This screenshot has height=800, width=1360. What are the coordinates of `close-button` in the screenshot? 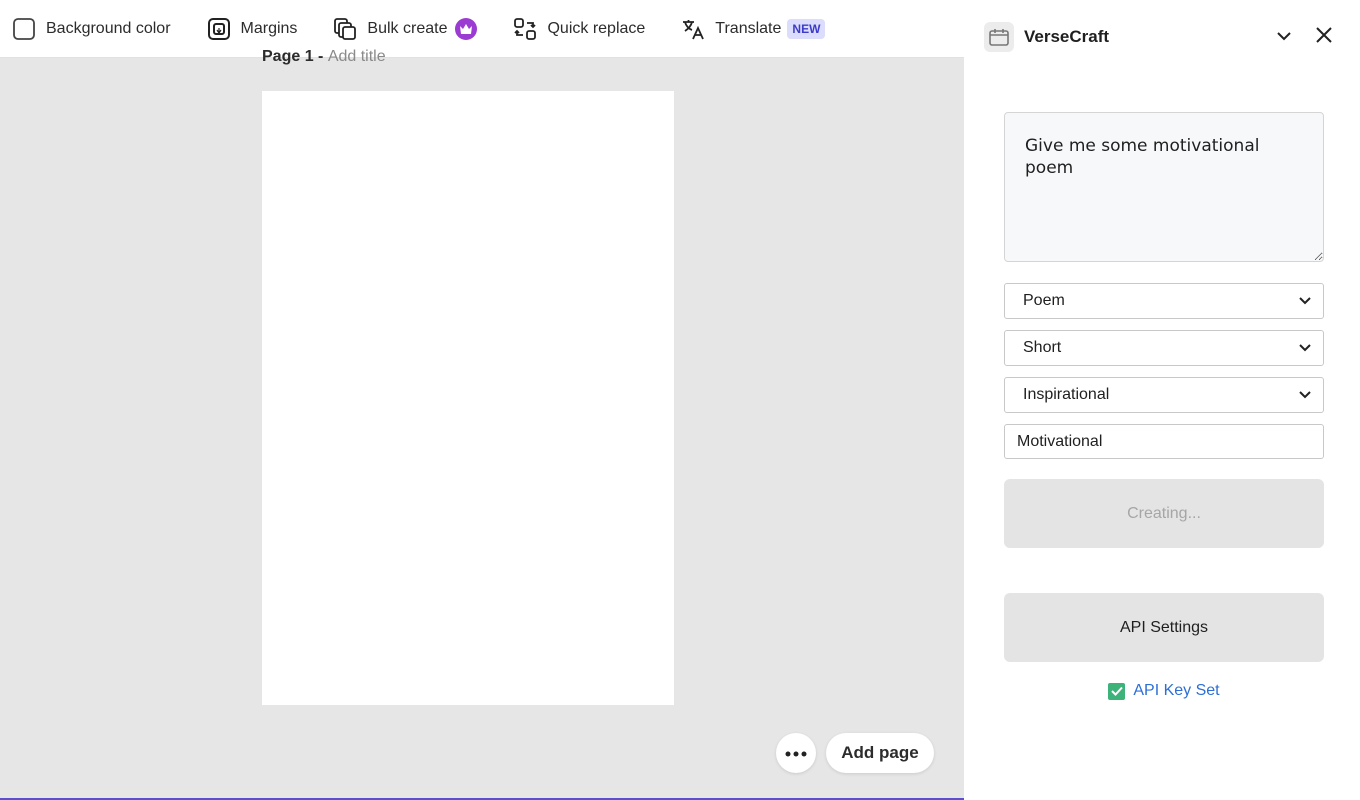 It's located at (1324, 37).